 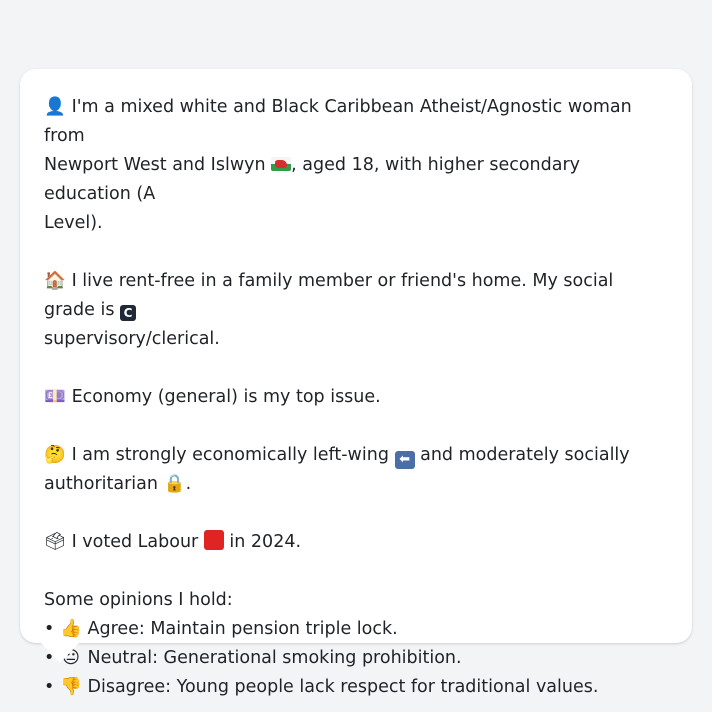 I want to click on opinion-item: • 👍 Agree: Maintain pension triple lock., so click(x=354, y=629).